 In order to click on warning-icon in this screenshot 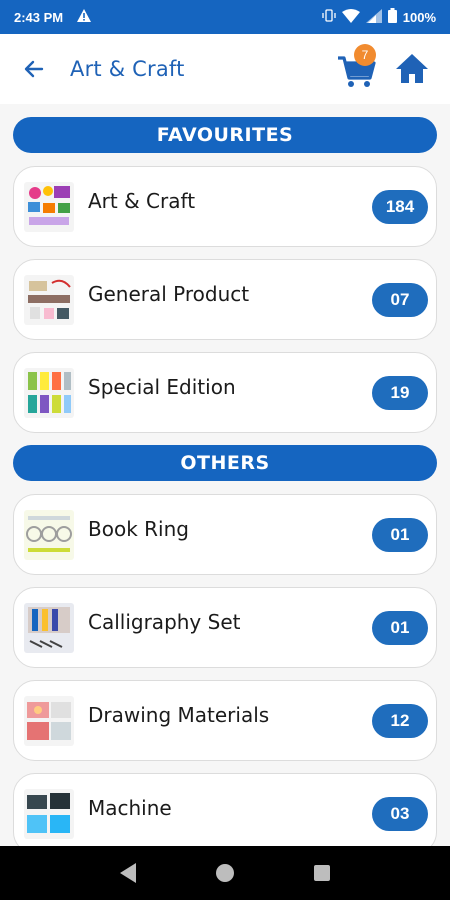, I will do `click(84, 17)`.